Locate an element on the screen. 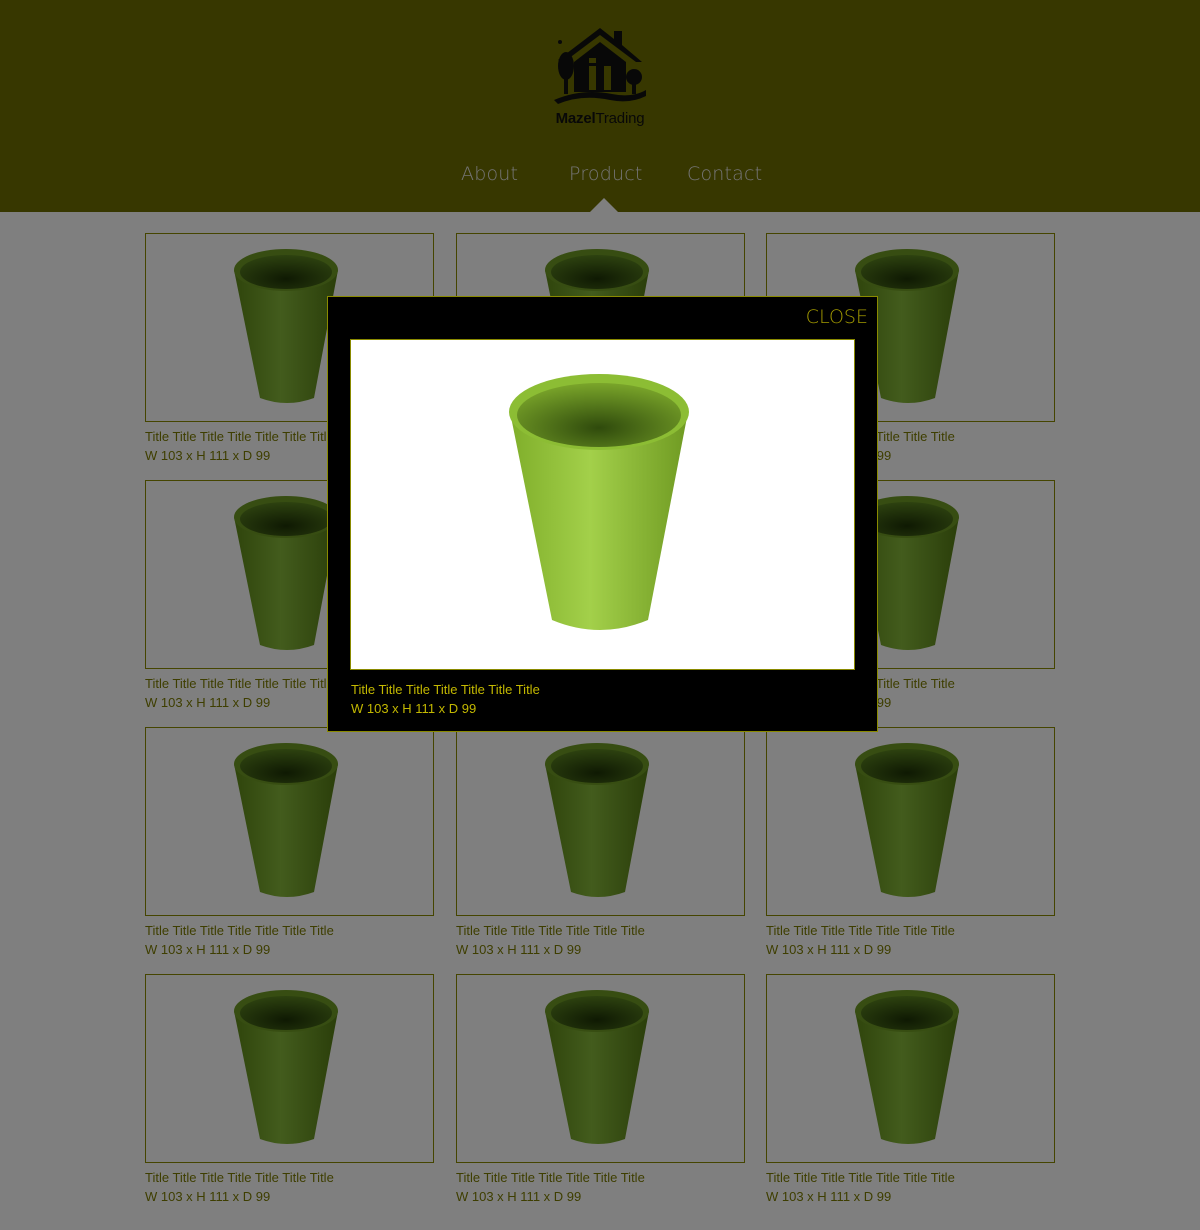  cup-icon is located at coordinates (599, 502).